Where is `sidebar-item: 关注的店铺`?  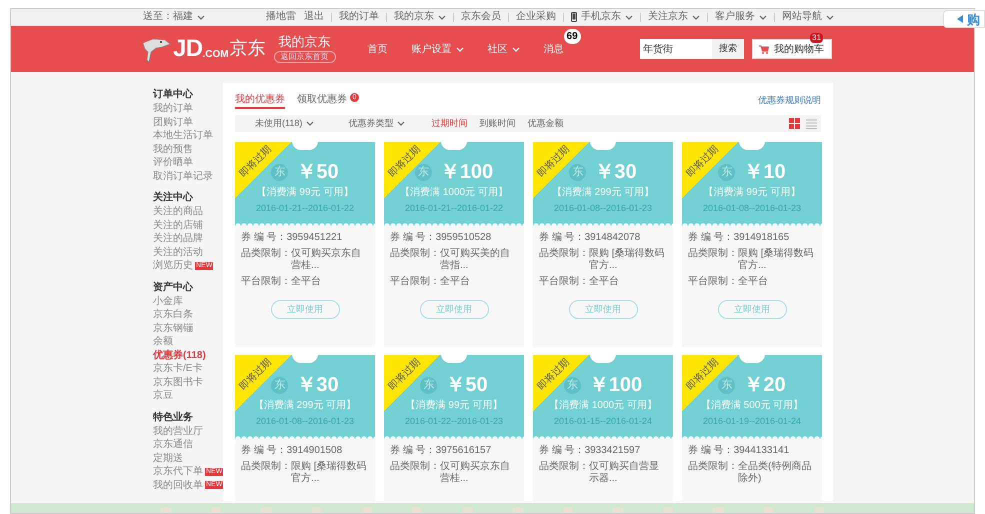
sidebar-item: 关注的店铺 is located at coordinates (178, 225).